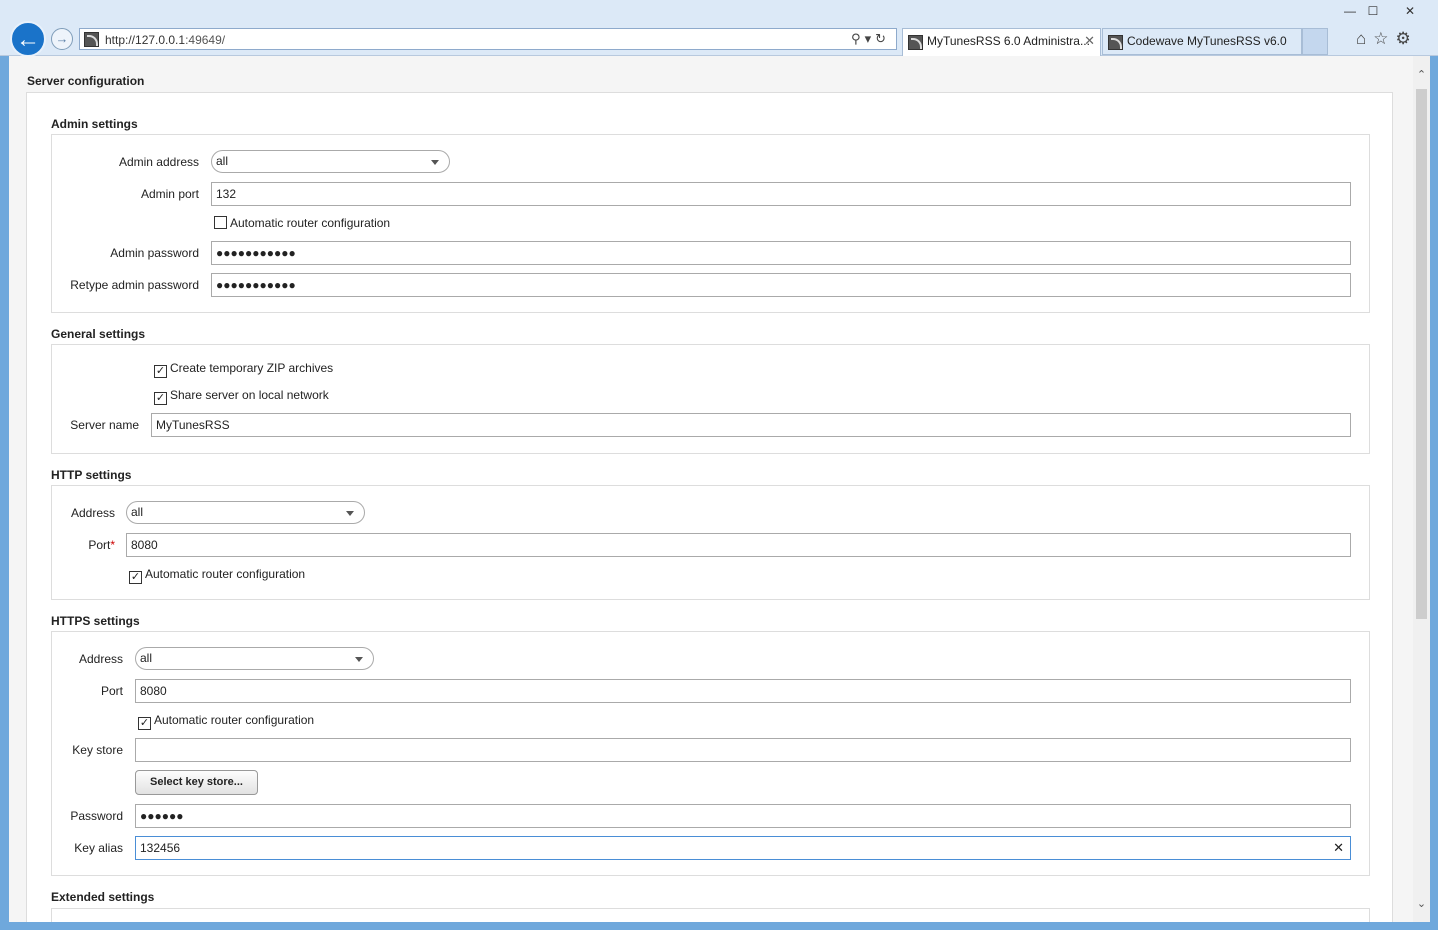 The height and width of the screenshot is (930, 1438). I want to click on general-settings-title: General settings, so click(98, 334).